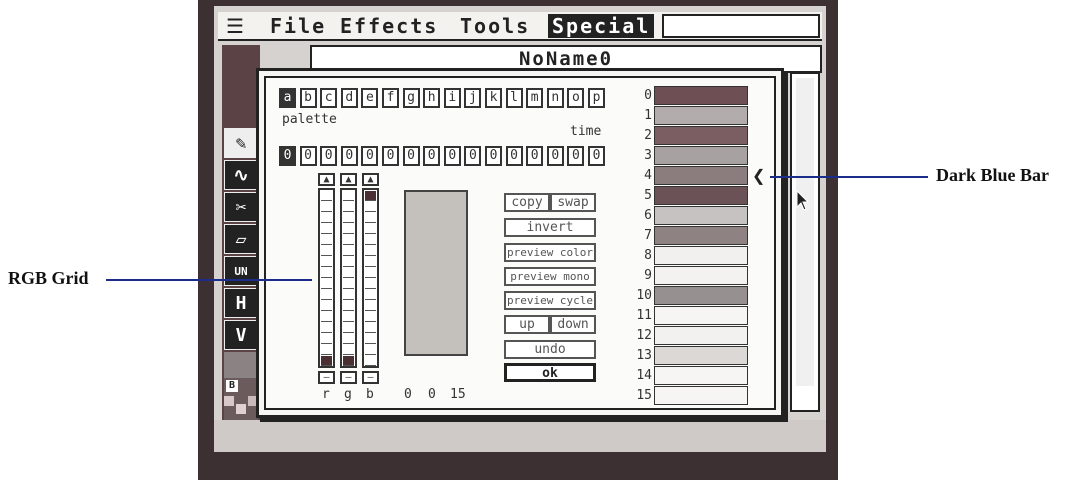  What do you see at coordinates (390, 98) in the screenshot?
I see `palette-letter-f: f` at bounding box center [390, 98].